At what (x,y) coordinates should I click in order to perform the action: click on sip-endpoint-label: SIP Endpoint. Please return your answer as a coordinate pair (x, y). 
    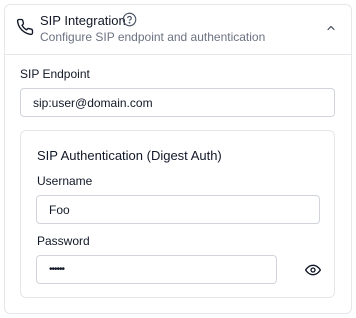
    Looking at the image, I should click on (55, 74).